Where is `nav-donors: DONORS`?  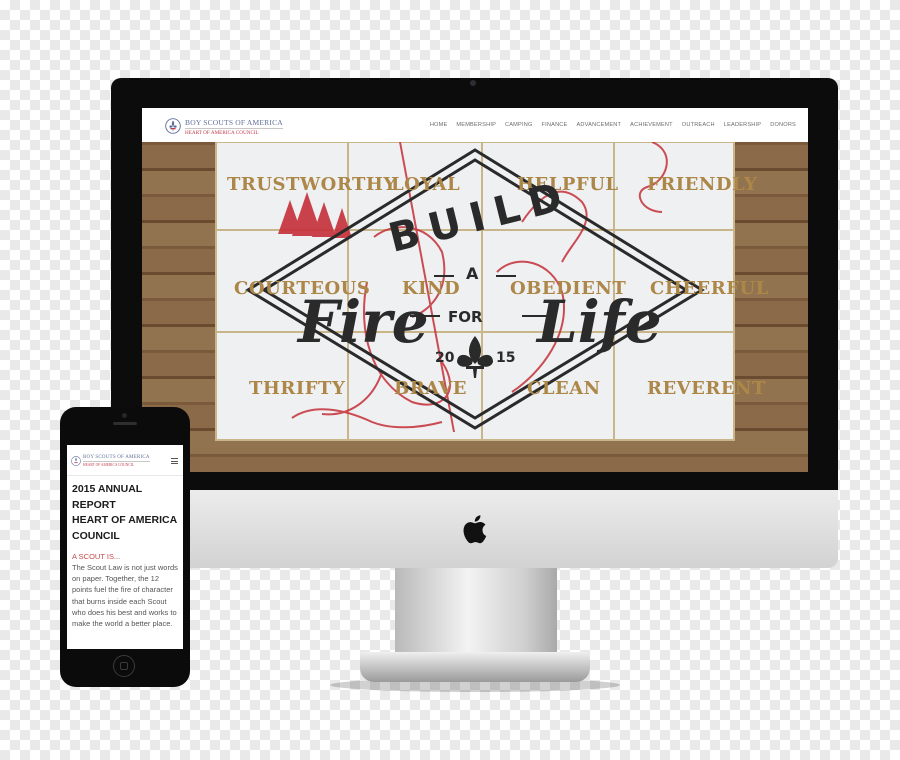 nav-donors: DONORS is located at coordinates (783, 125).